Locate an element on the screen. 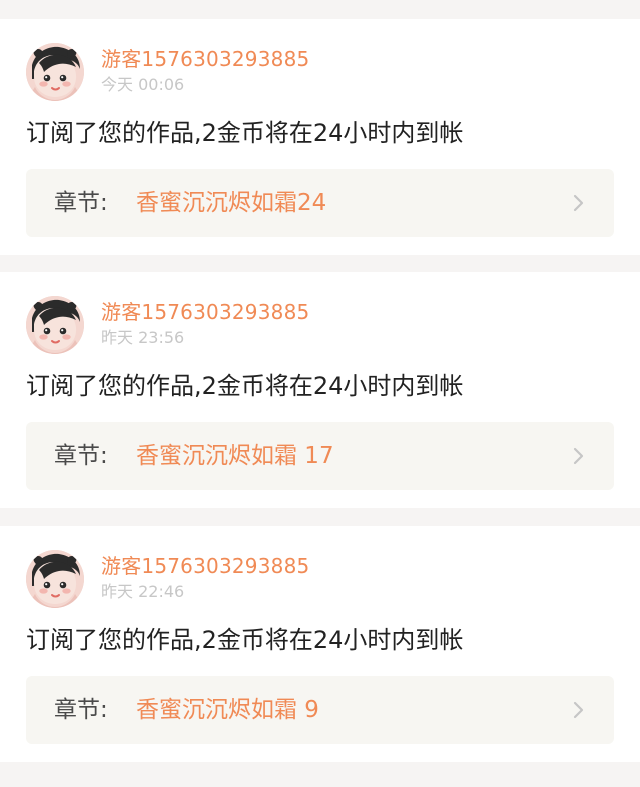  chapter-title: 香蜜沉沉烬如霜24 is located at coordinates (231, 203).